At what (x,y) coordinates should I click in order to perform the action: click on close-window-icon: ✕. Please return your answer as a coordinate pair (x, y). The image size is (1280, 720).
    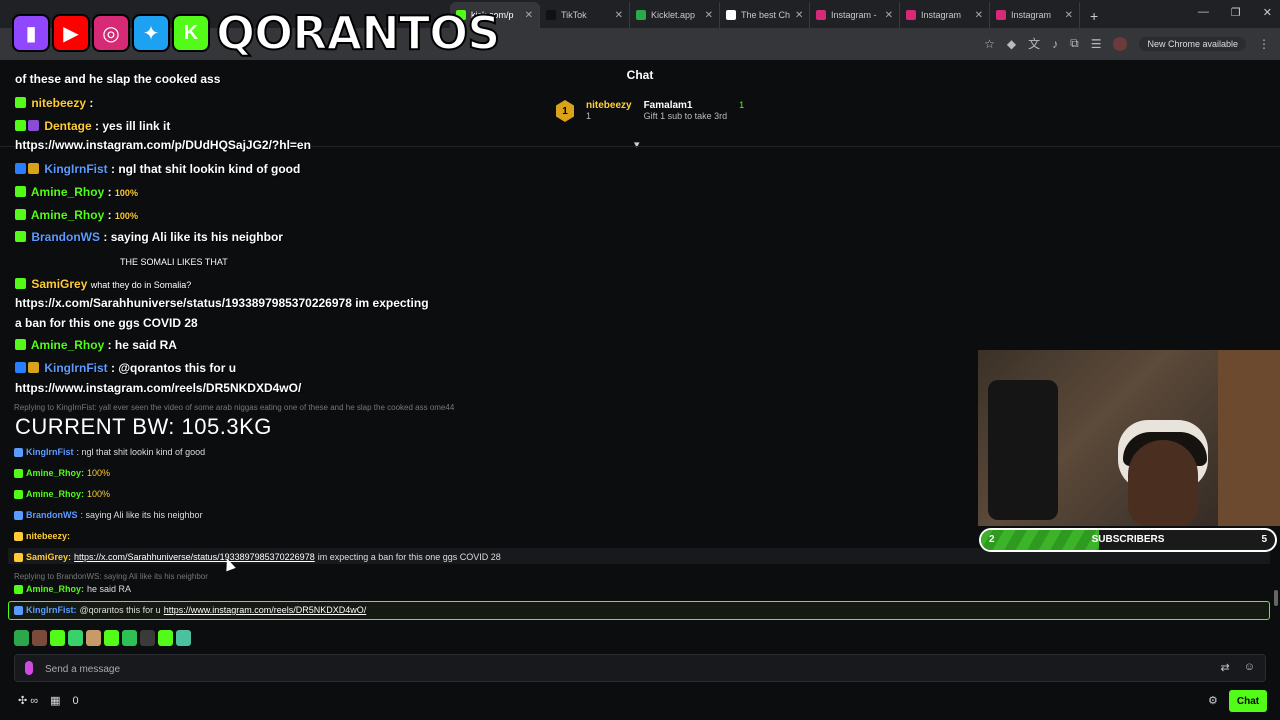
    Looking at the image, I should click on (1267, 12).